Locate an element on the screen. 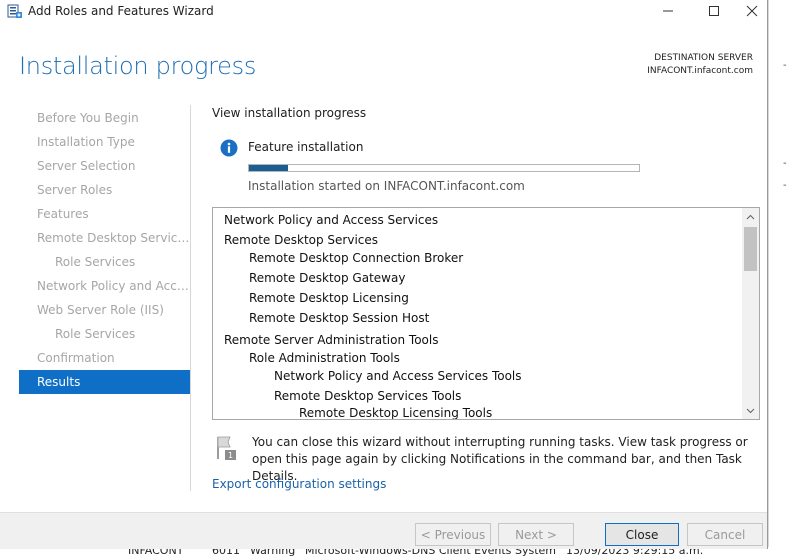 This screenshot has height=557, width=787. destination-server: DESTINATION SERVER INFACONT.infacont.com is located at coordinates (700, 65).